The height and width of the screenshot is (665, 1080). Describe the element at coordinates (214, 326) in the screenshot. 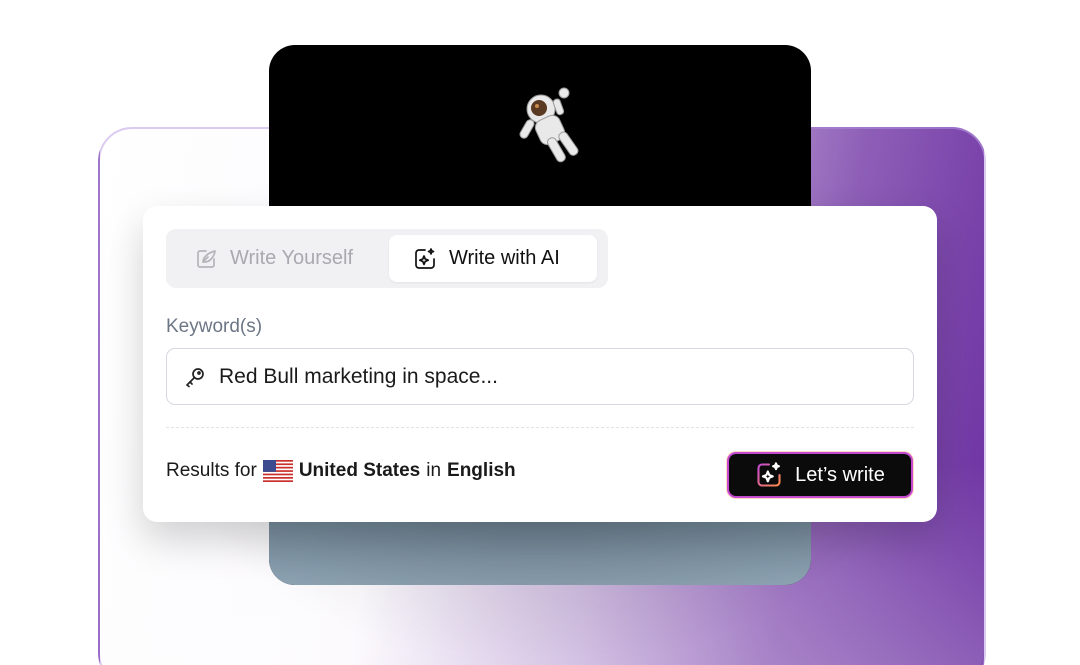

I see `keyword-label: Keyword(s)` at that location.